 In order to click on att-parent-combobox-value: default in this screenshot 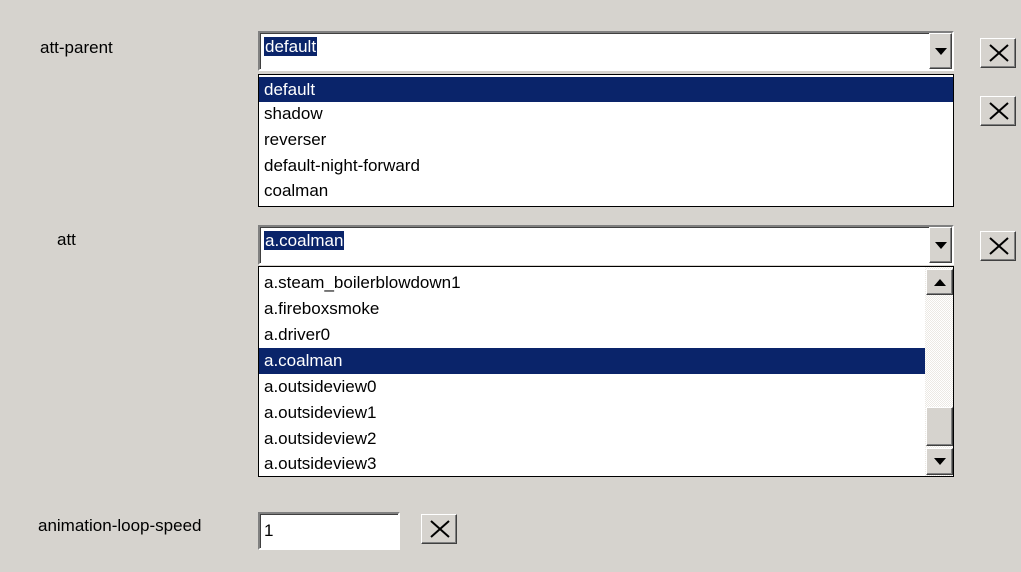, I will do `click(291, 46)`.